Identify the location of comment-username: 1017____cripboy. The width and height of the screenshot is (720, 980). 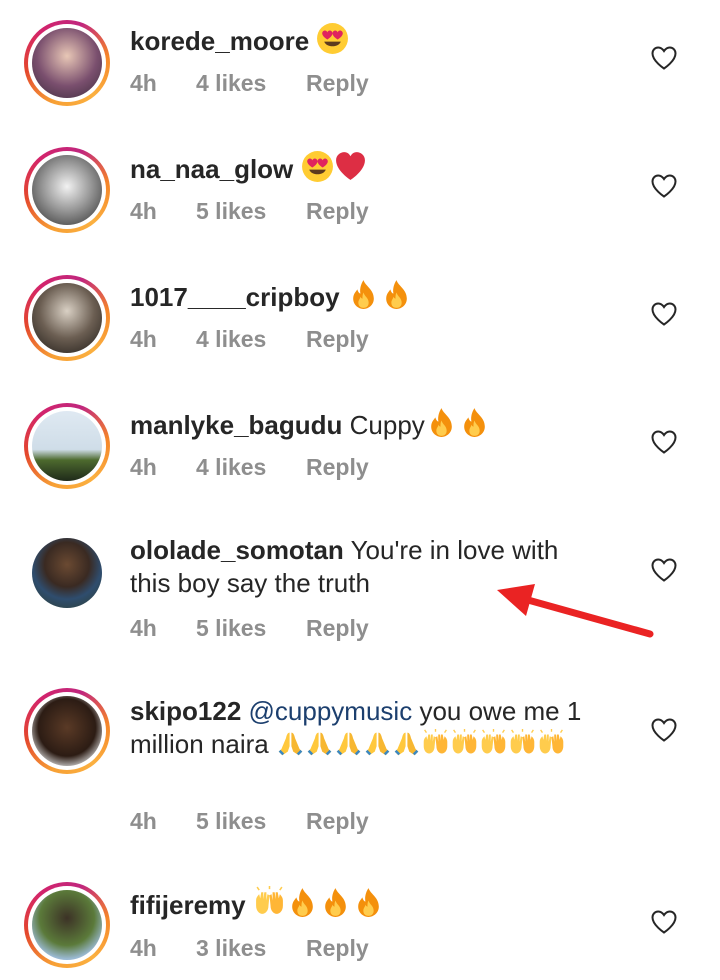
(235, 297).